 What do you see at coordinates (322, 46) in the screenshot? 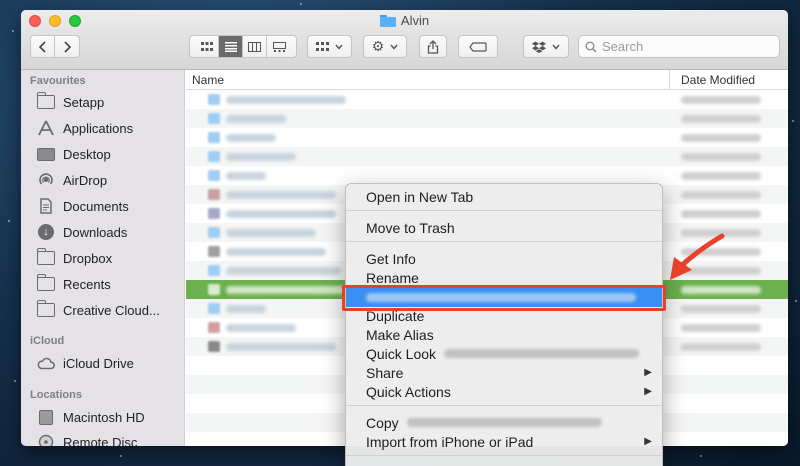
I see `group-icon` at bounding box center [322, 46].